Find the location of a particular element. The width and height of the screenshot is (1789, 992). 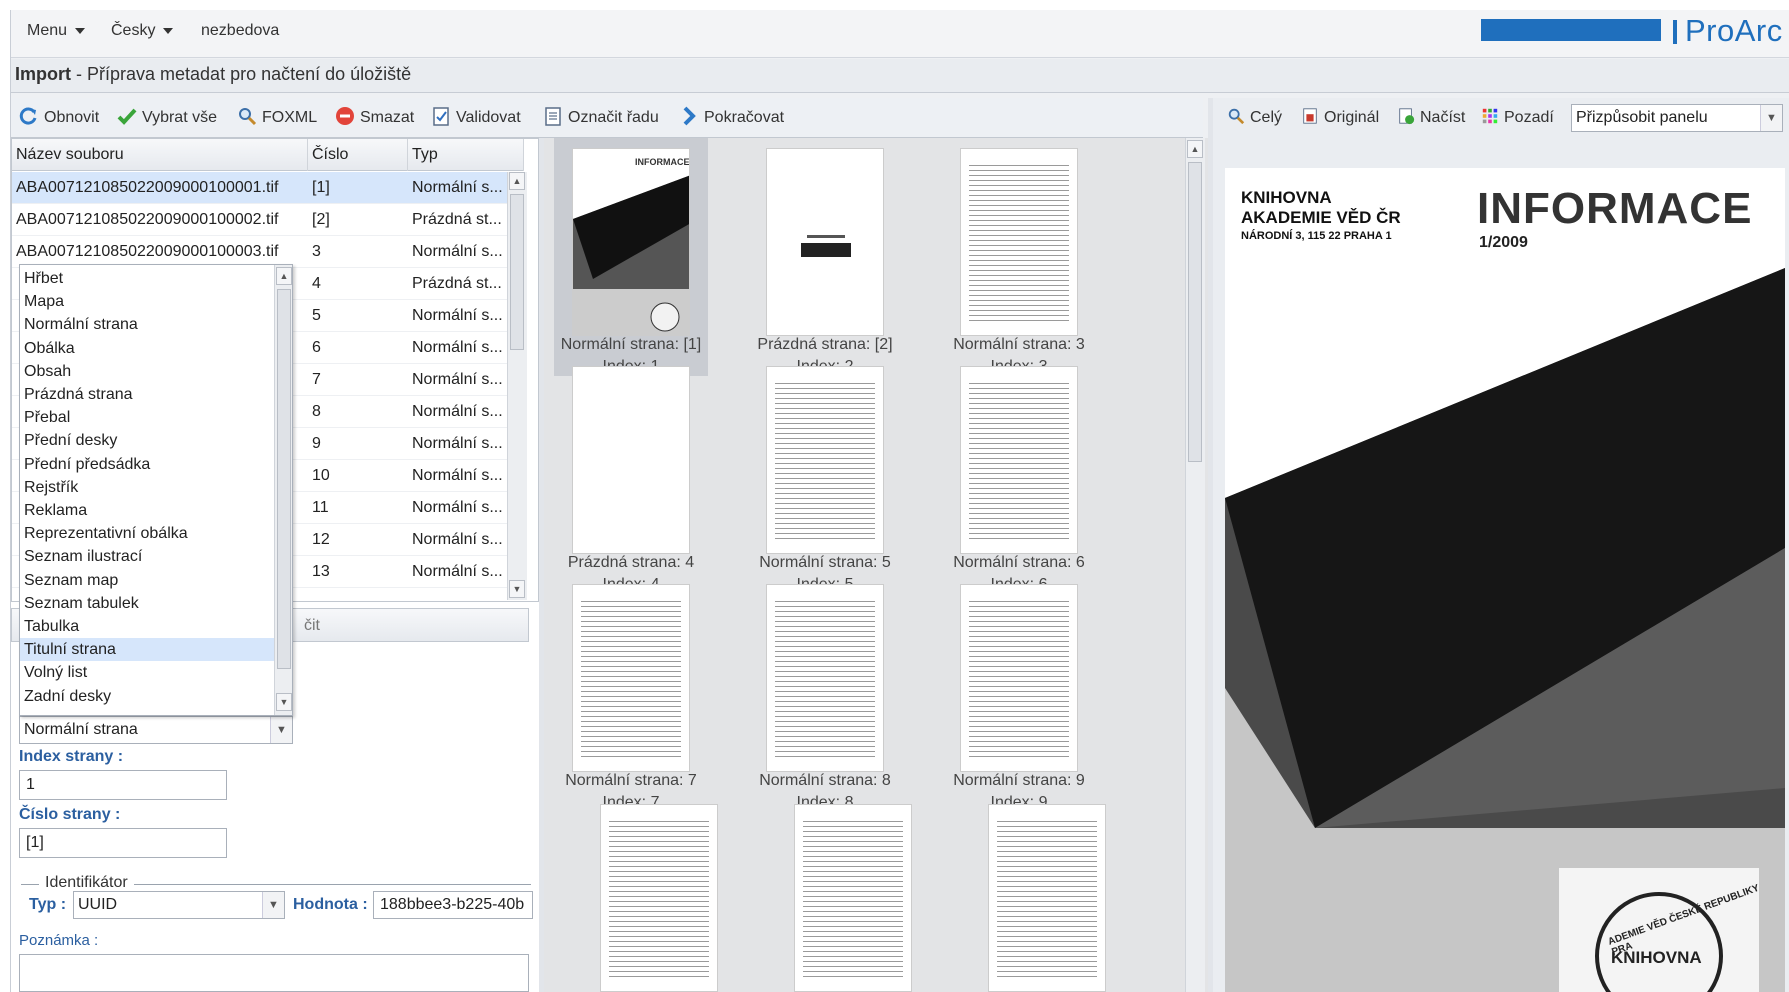

load-button: Načíst is located at coordinates (1431, 118).